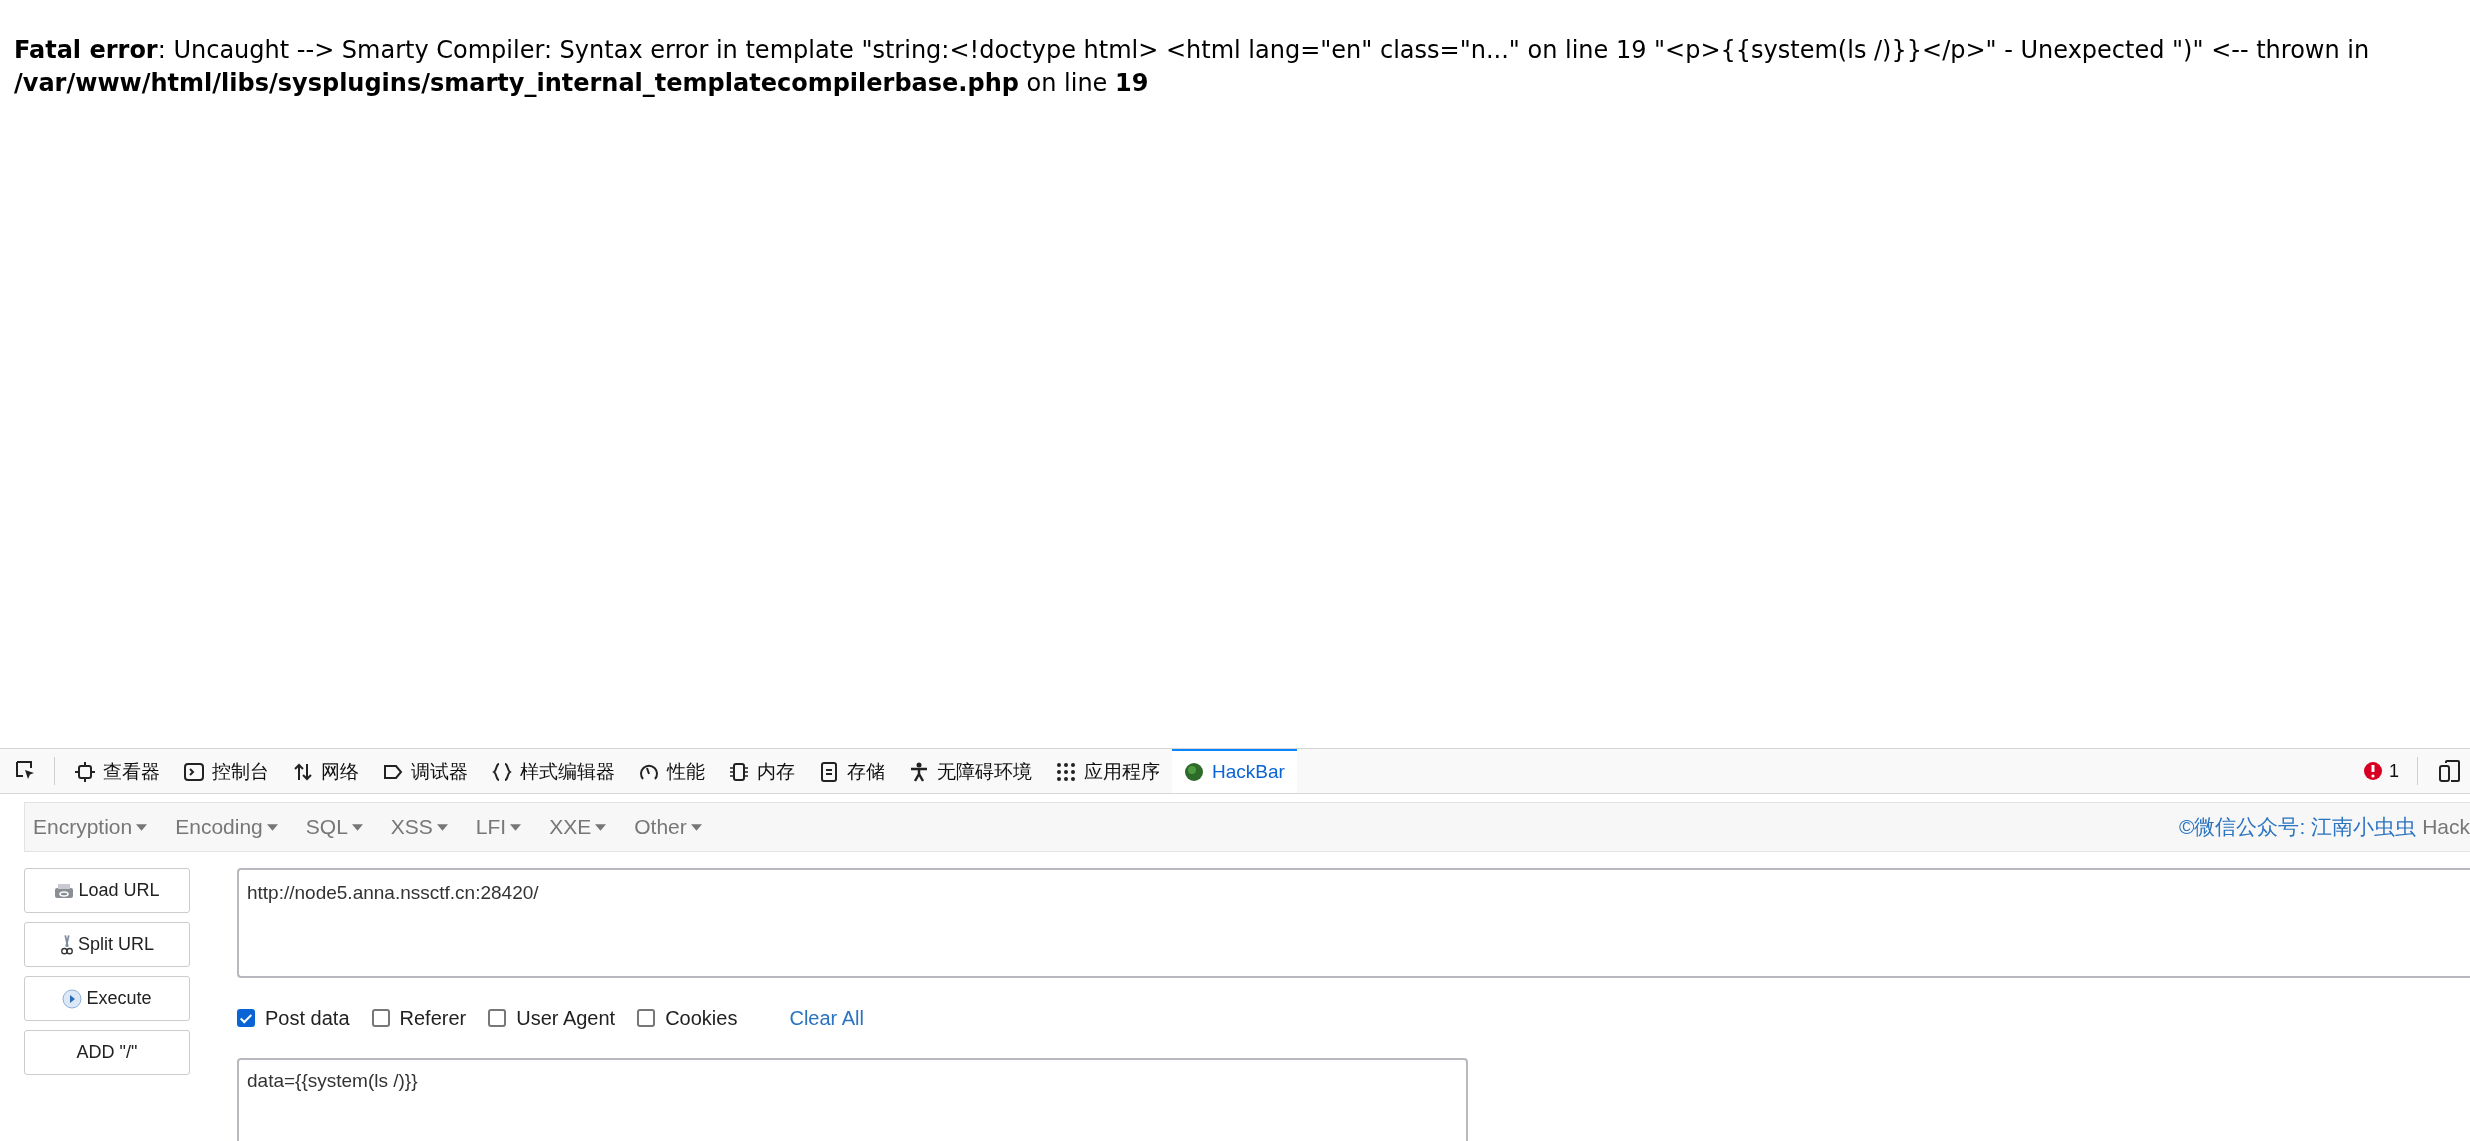 The width and height of the screenshot is (2470, 1141). Describe the element at coordinates (762, 771) in the screenshot. I see `devtools-tab: 内存` at that location.